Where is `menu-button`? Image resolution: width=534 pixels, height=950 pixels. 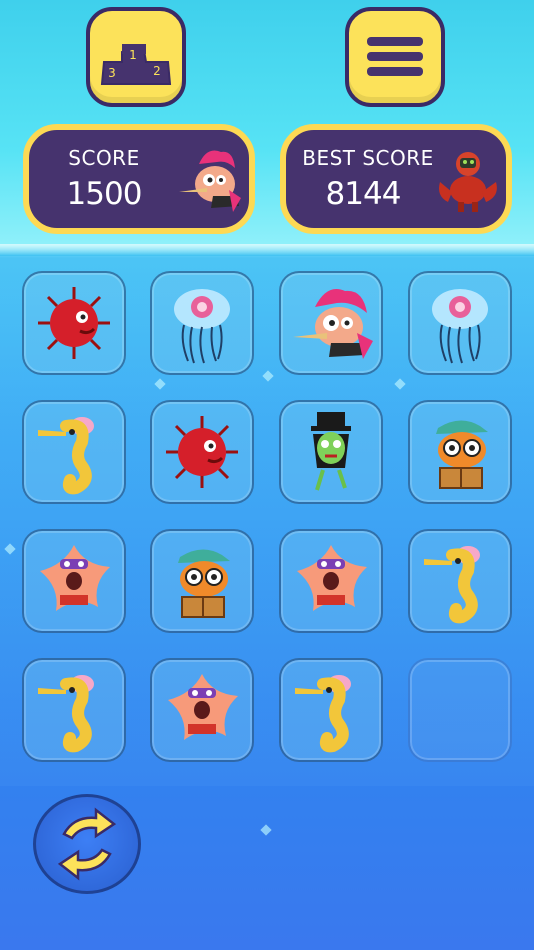
menu-button is located at coordinates (395, 57).